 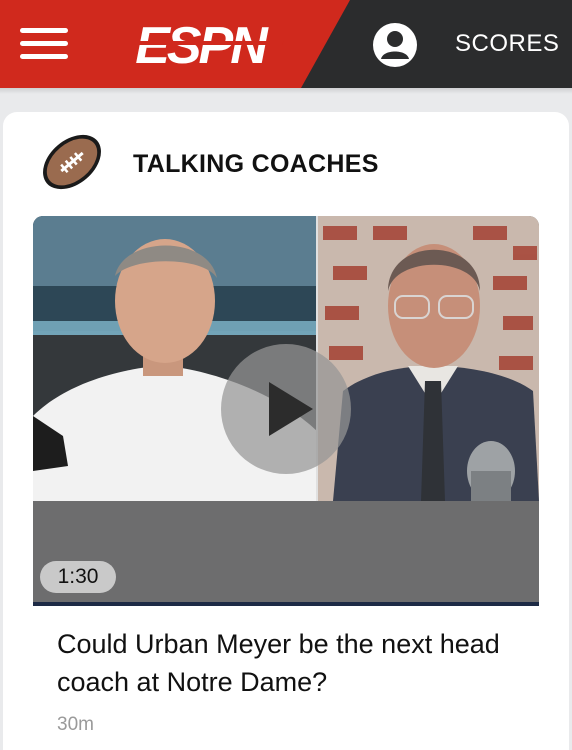 I want to click on play-button, so click(x=286, y=409).